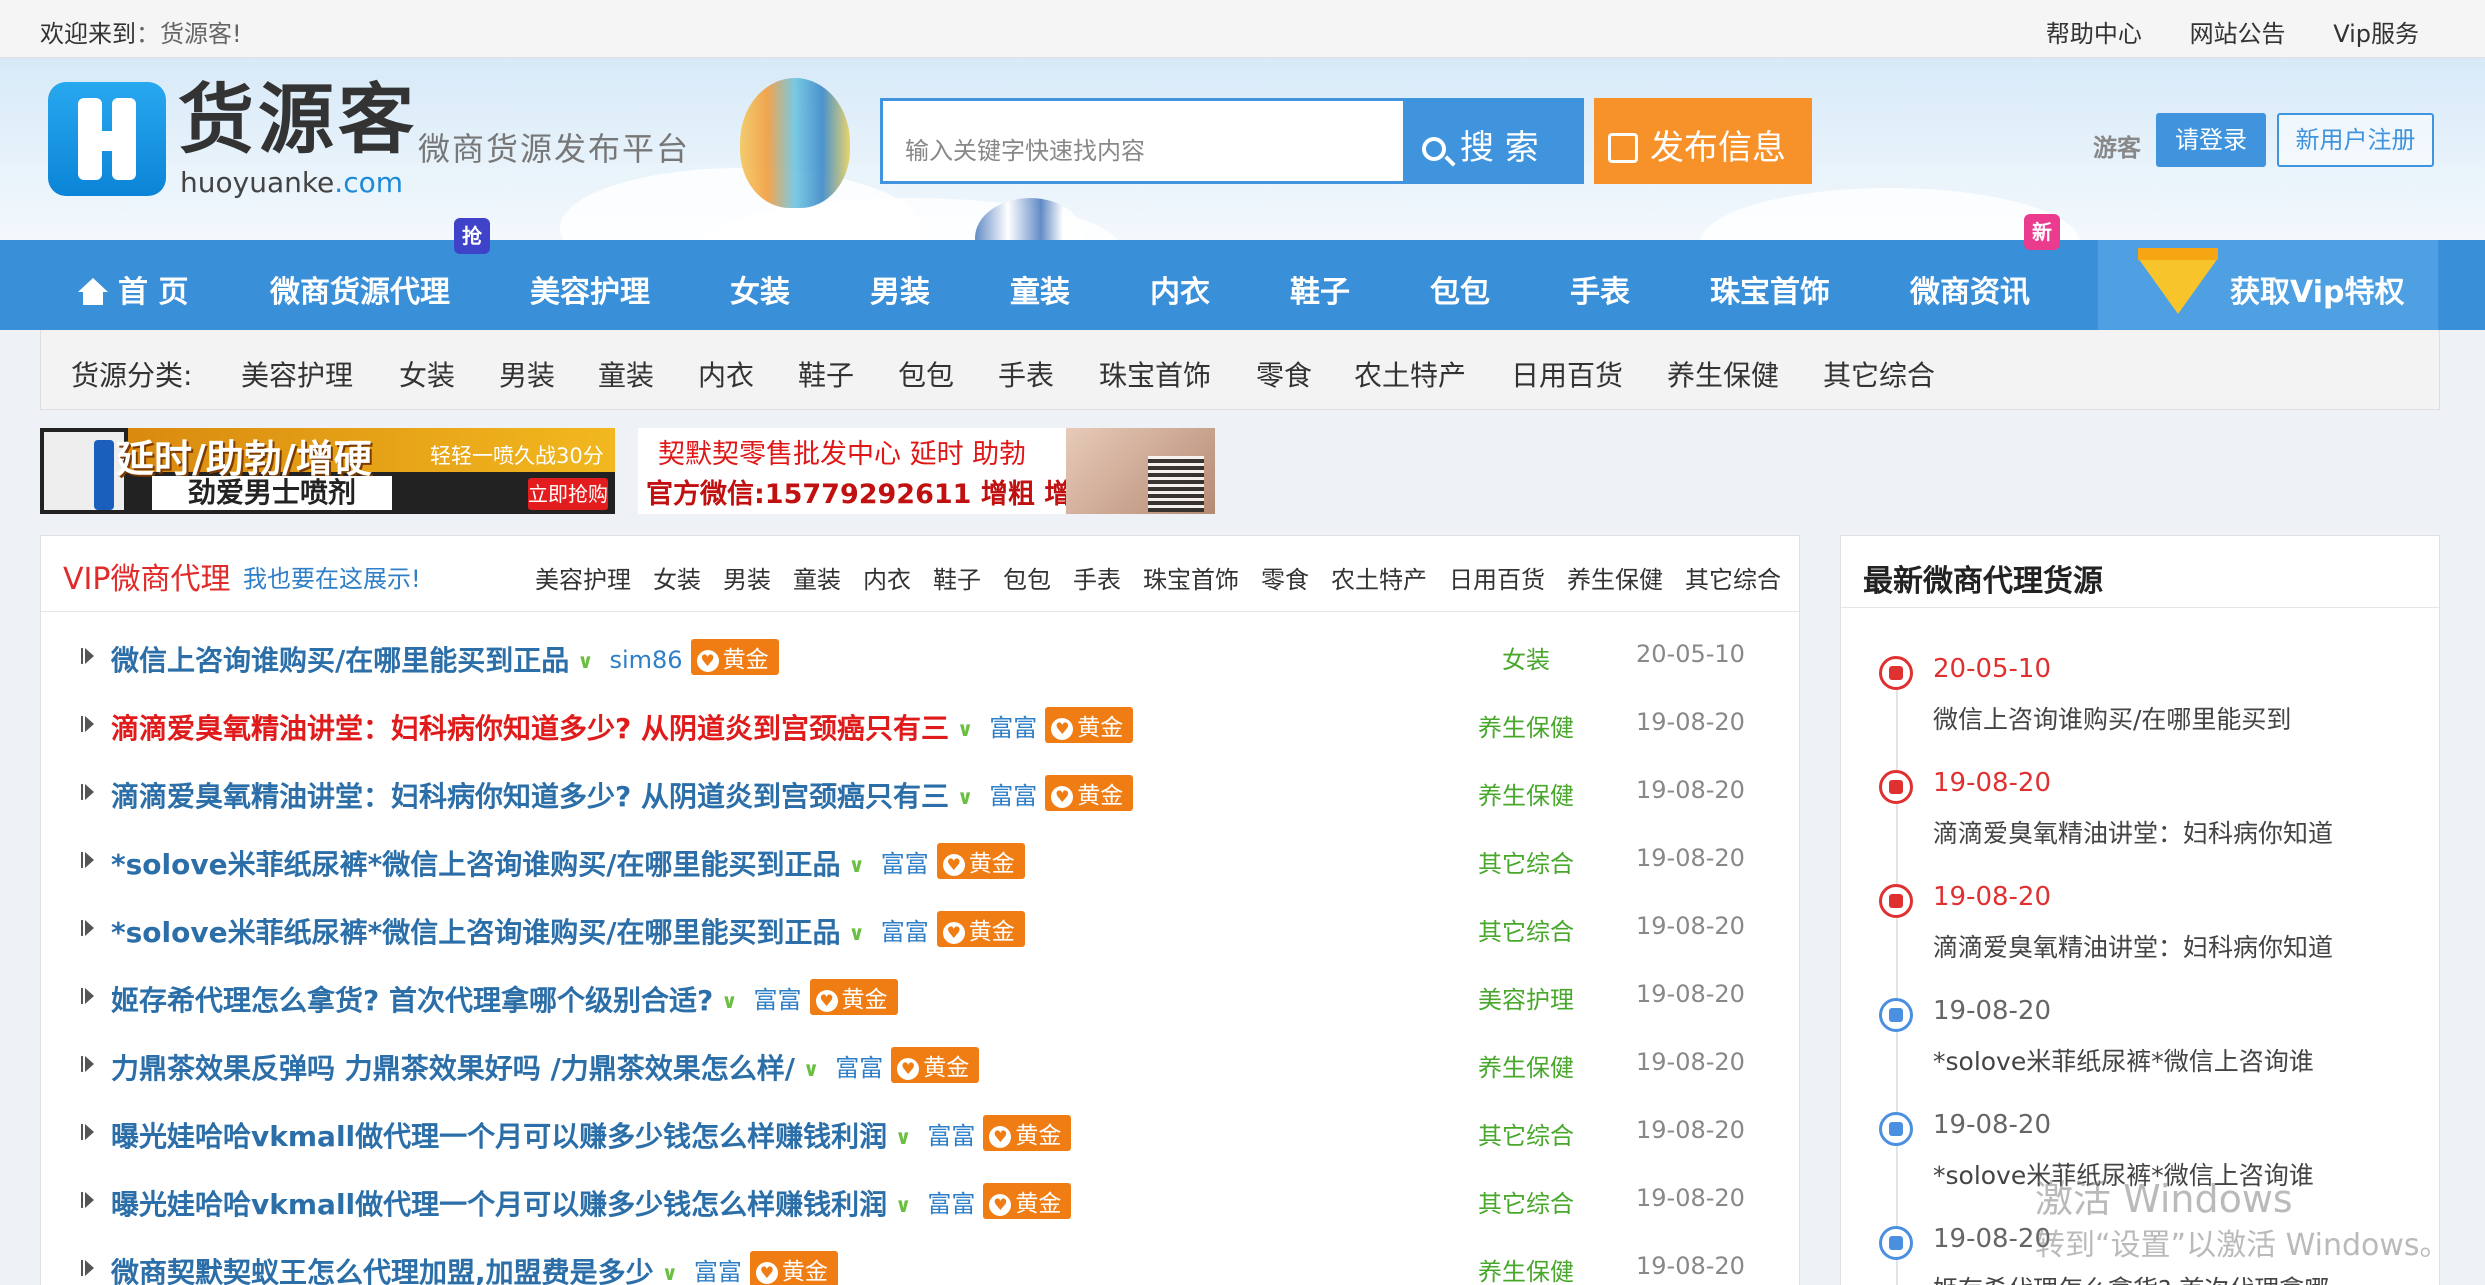 This screenshot has width=2485, height=1285. What do you see at coordinates (926, 471) in the screenshot?
I see `banner-ad-wholesale: 契默契零售批发中心 延时 助勃 官方微信:15779292611 增粗 增大` at bounding box center [926, 471].